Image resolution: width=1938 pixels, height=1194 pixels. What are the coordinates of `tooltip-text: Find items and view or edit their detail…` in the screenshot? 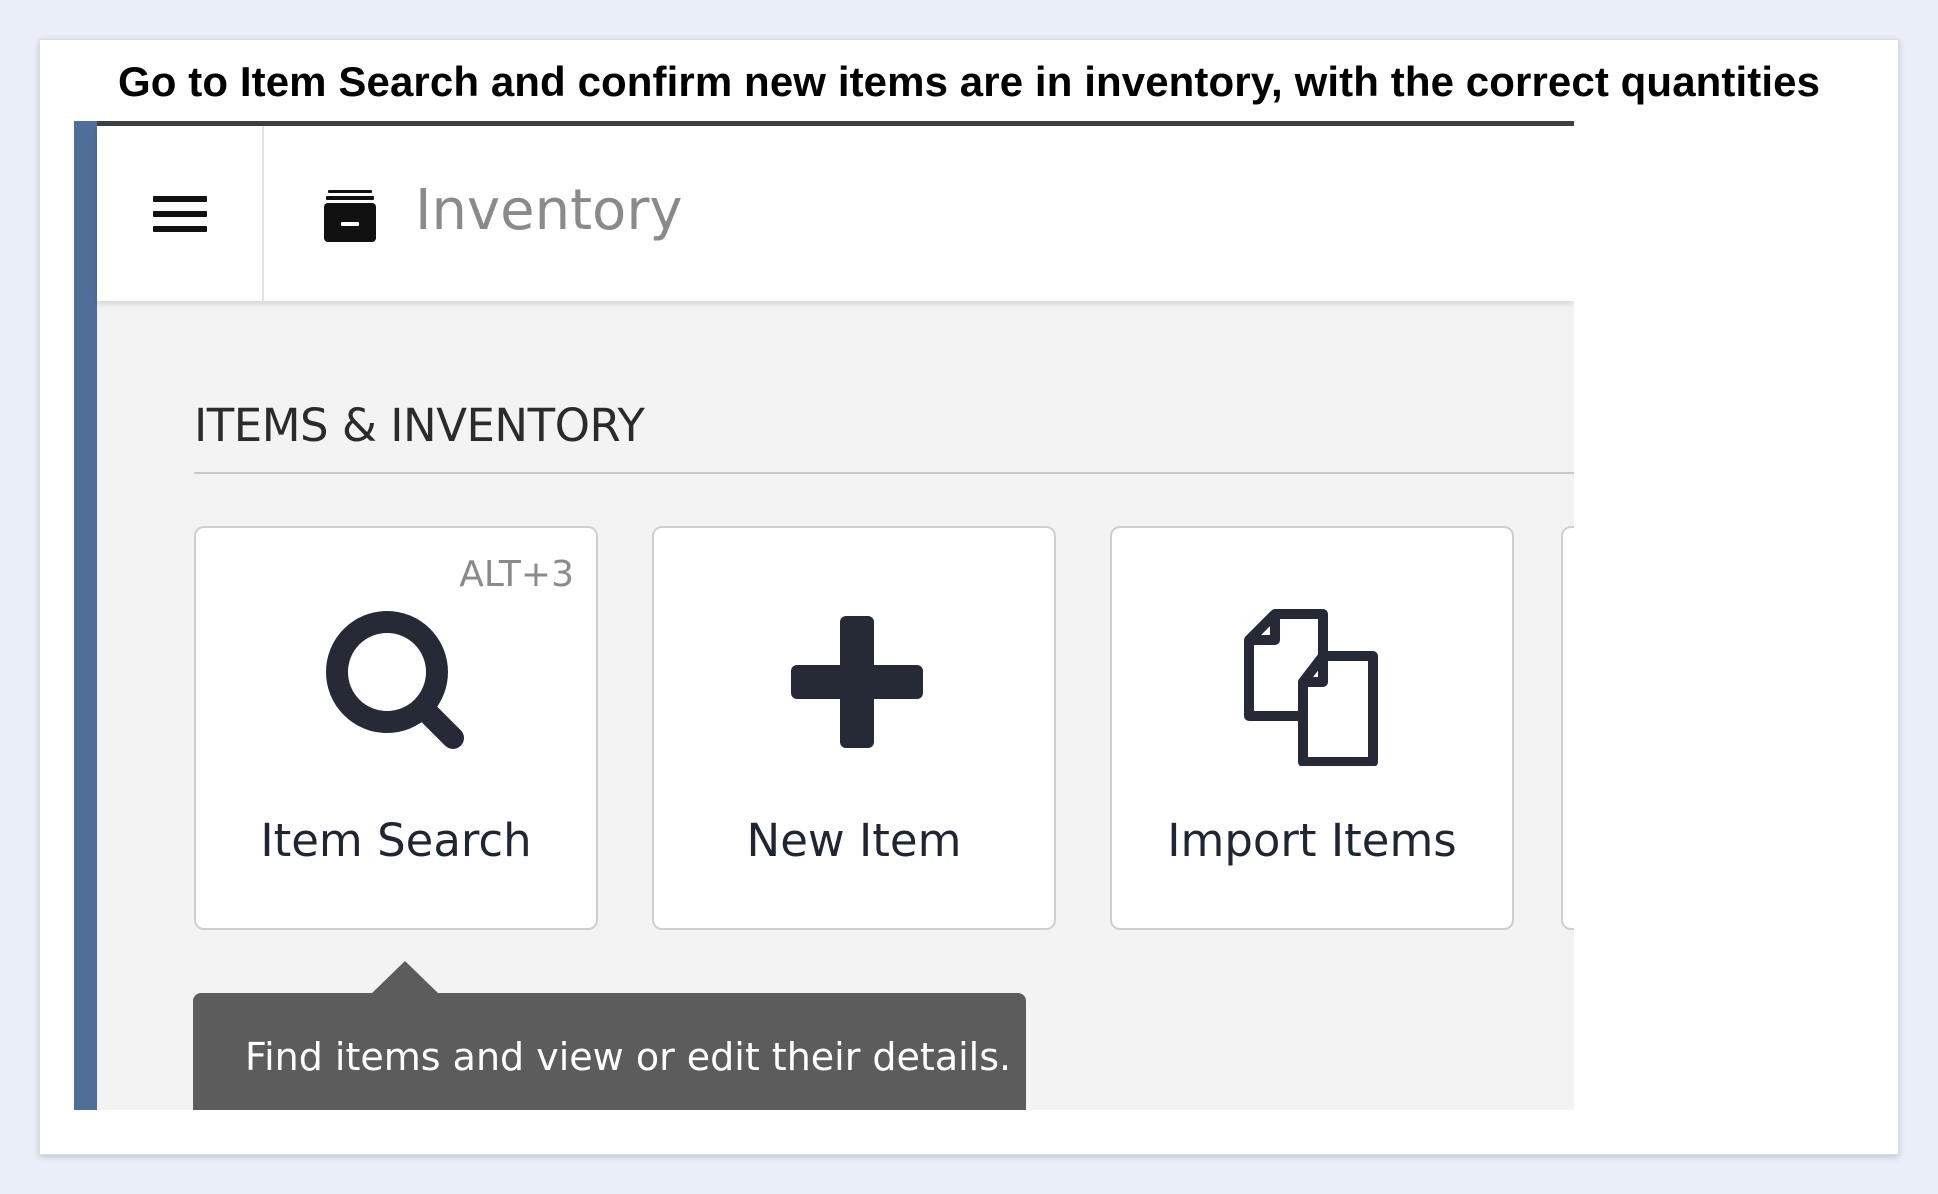 It's located at (628, 1057).